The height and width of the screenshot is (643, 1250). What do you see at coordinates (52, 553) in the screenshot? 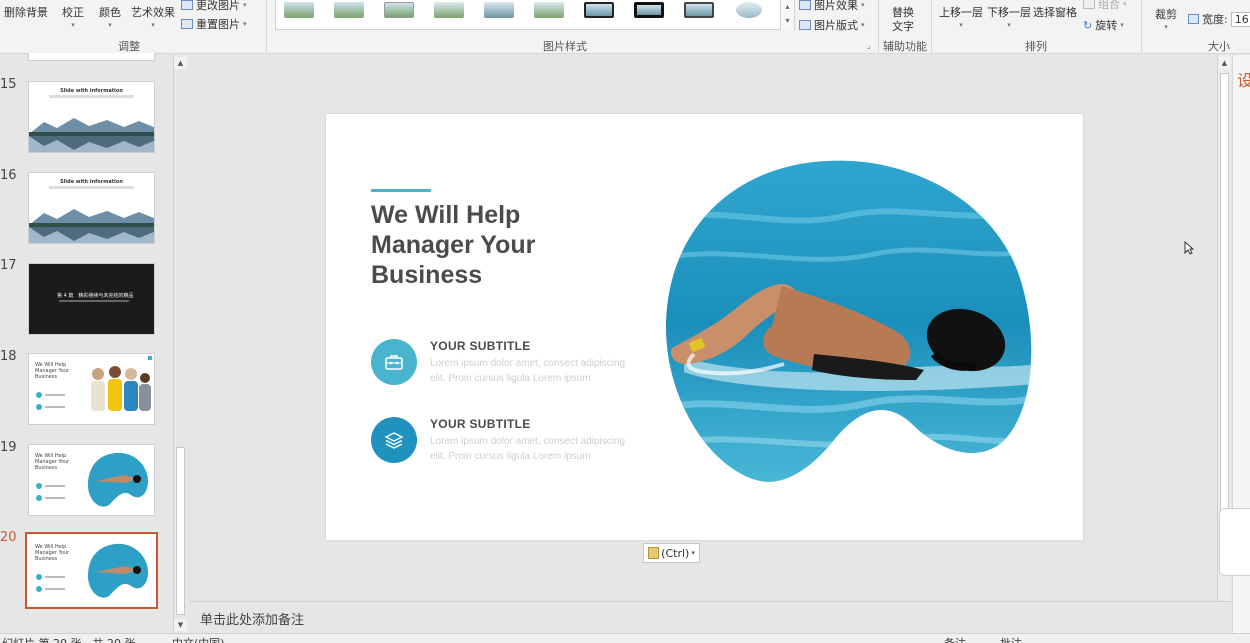
I see `thumbnail-title: We Will Help Manager Your Business` at bounding box center [52, 553].